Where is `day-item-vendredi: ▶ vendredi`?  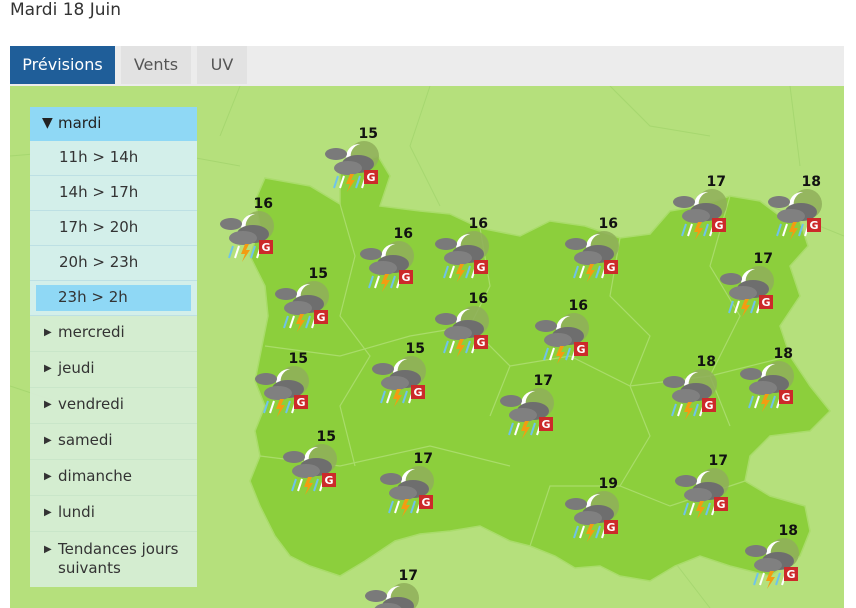 day-item-vendredi: ▶ vendredi is located at coordinates (113, 406).